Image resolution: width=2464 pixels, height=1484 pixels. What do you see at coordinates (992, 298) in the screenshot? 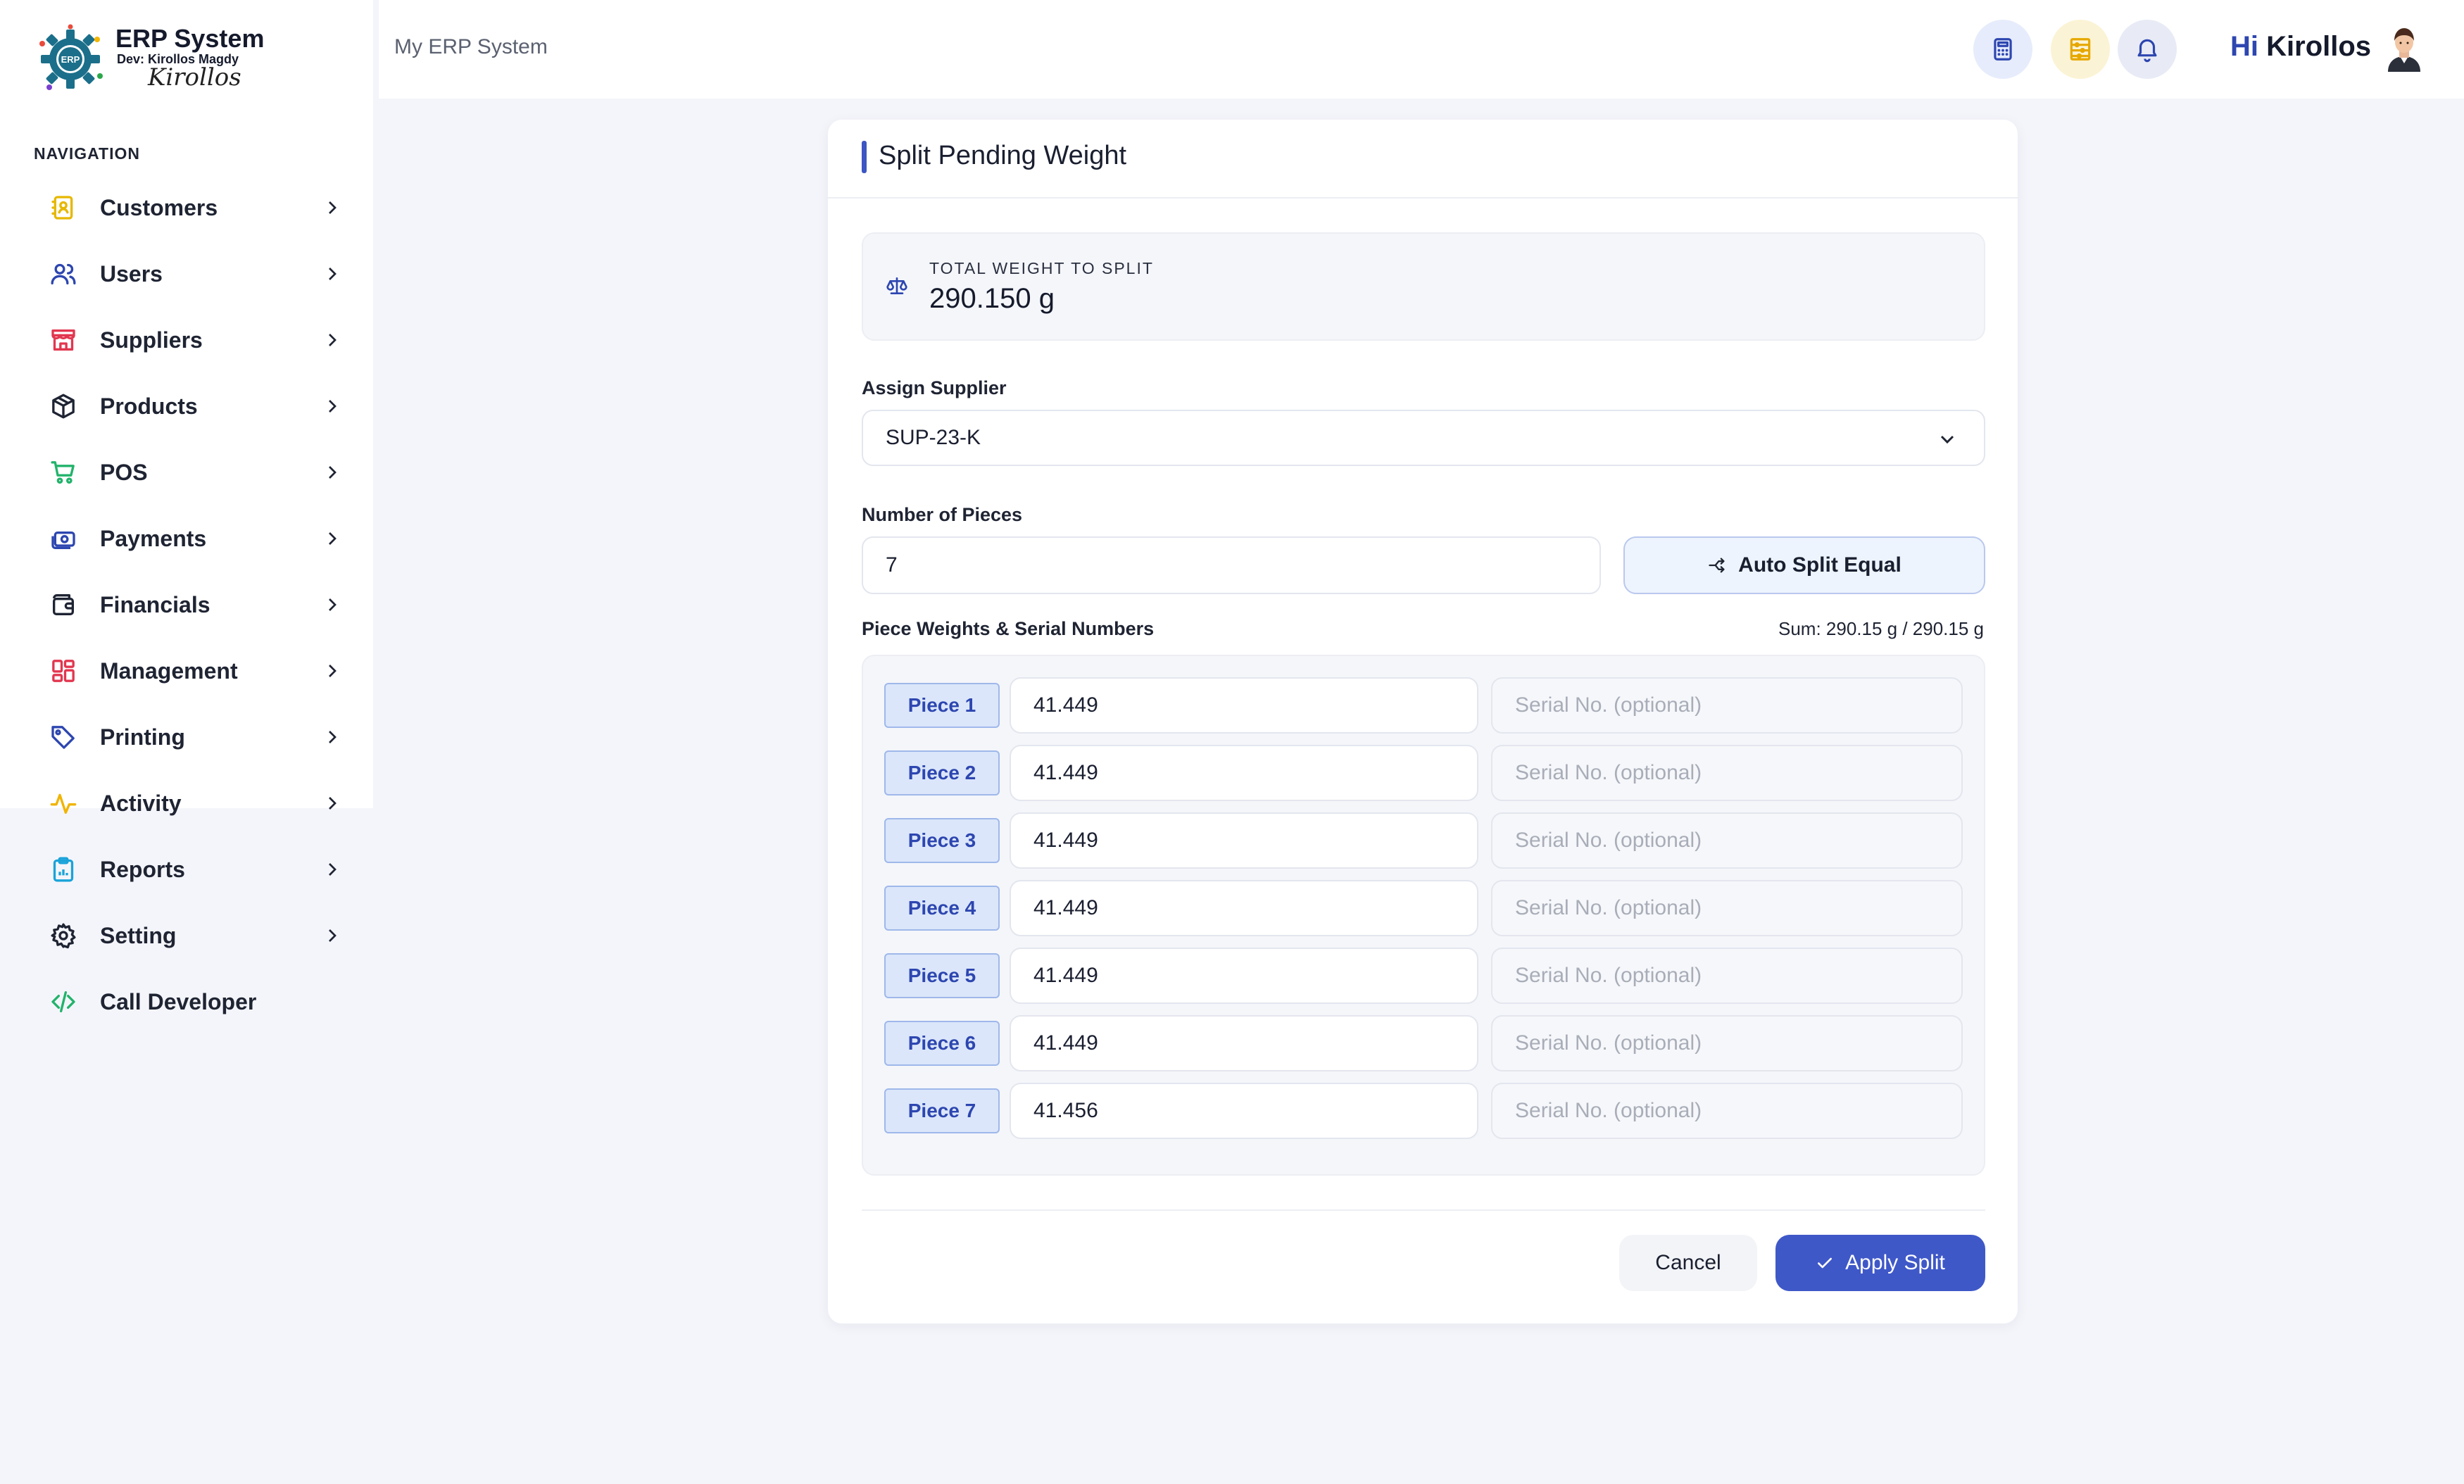
I see `total-weight-value: 290.150 g` at bounding box center [992, 298].